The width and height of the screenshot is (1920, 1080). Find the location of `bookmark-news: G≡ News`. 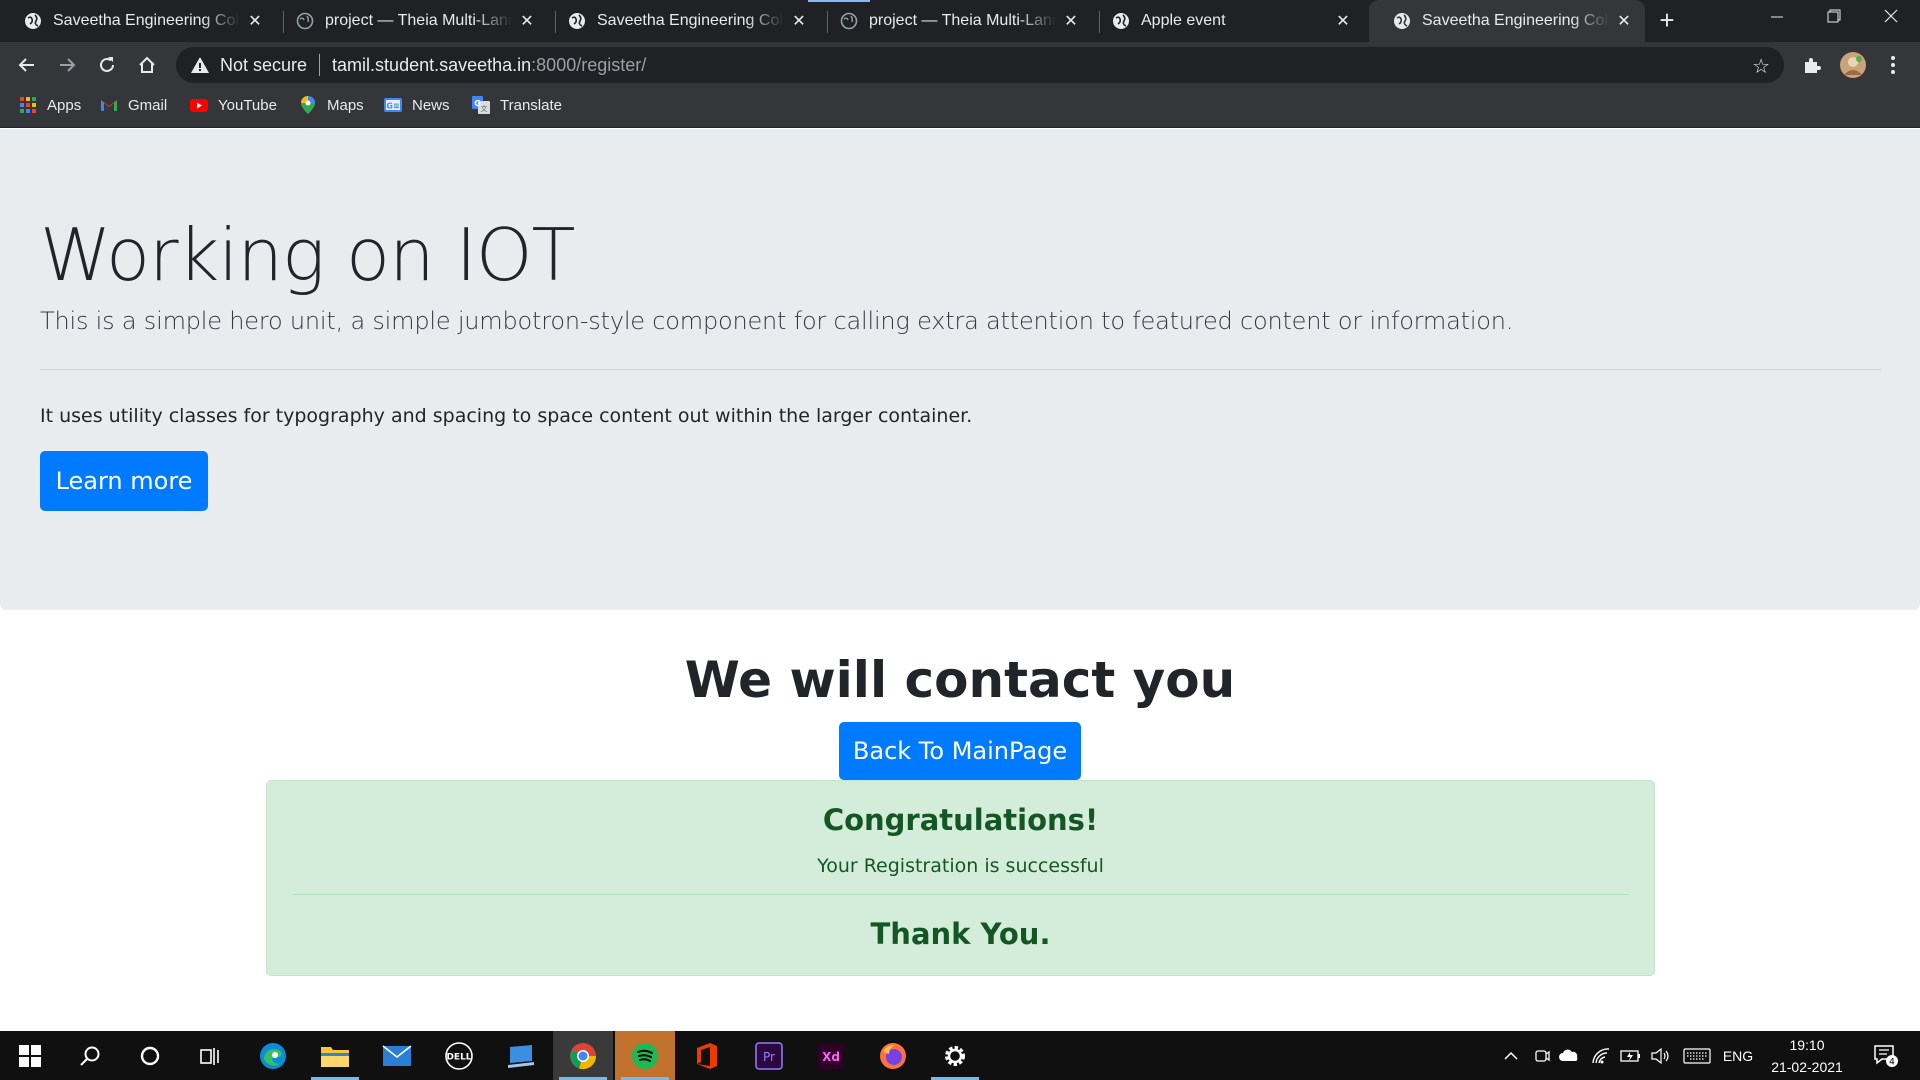

bookmark-news: G≡ News is located at coordinates (417, 105).